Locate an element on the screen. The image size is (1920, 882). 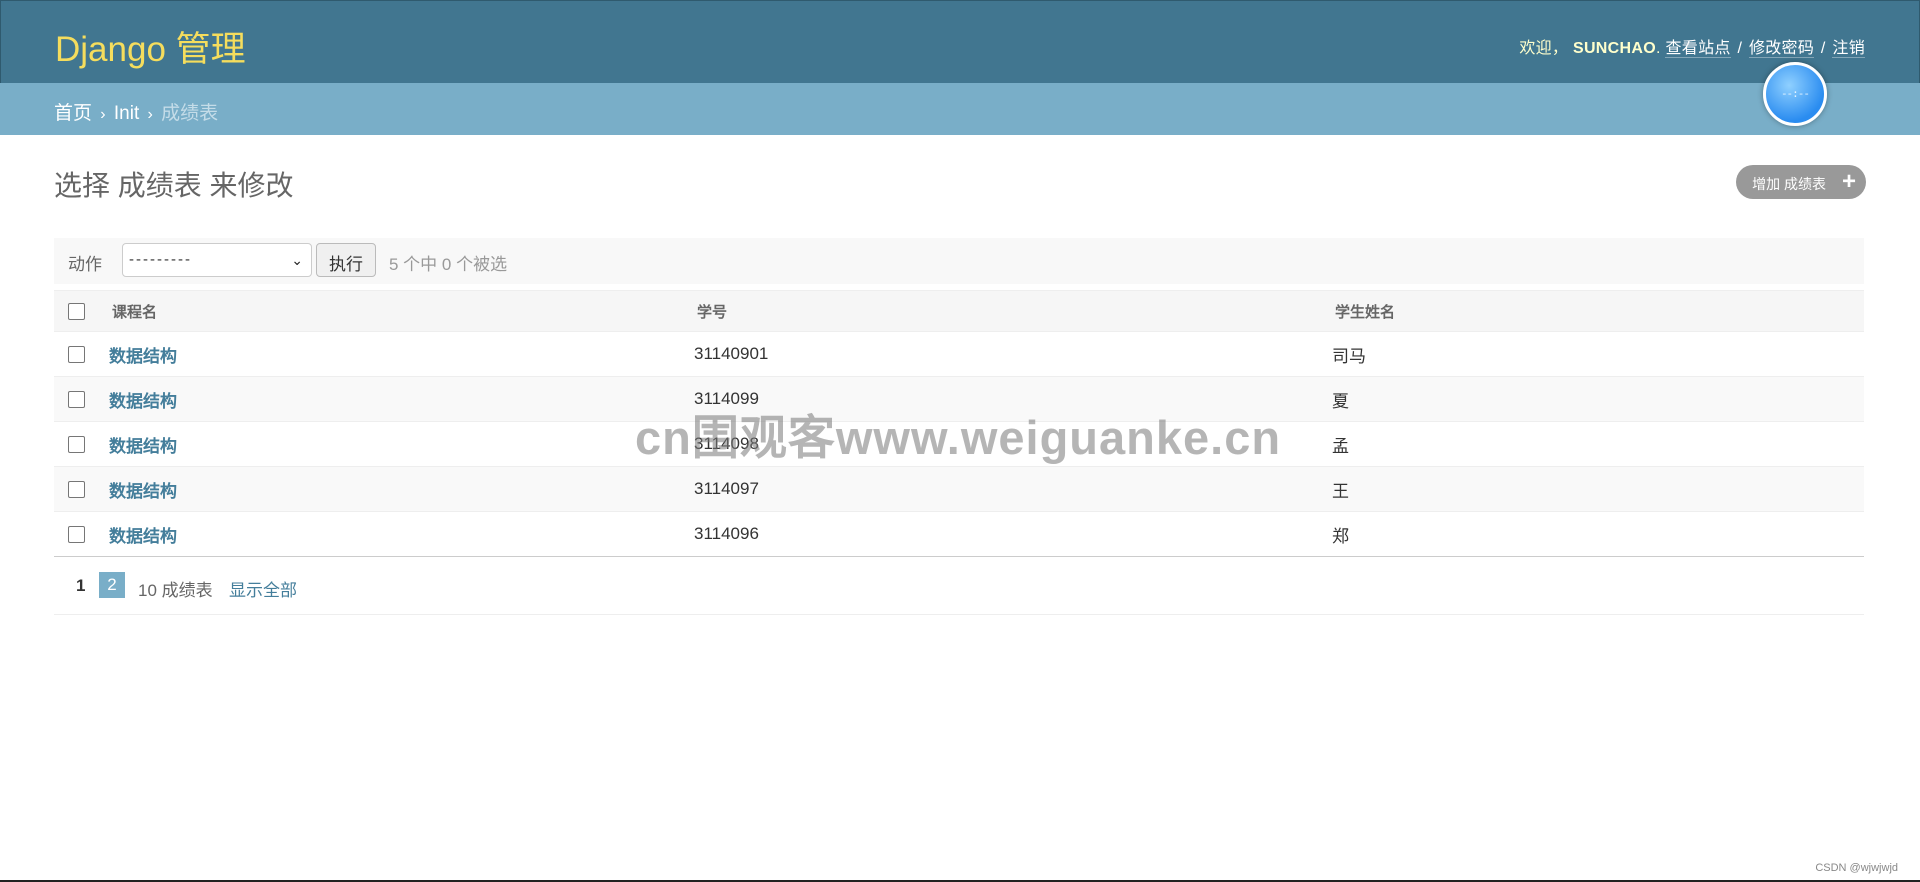
plus-icon: + is located at coordinates (1848, 181).